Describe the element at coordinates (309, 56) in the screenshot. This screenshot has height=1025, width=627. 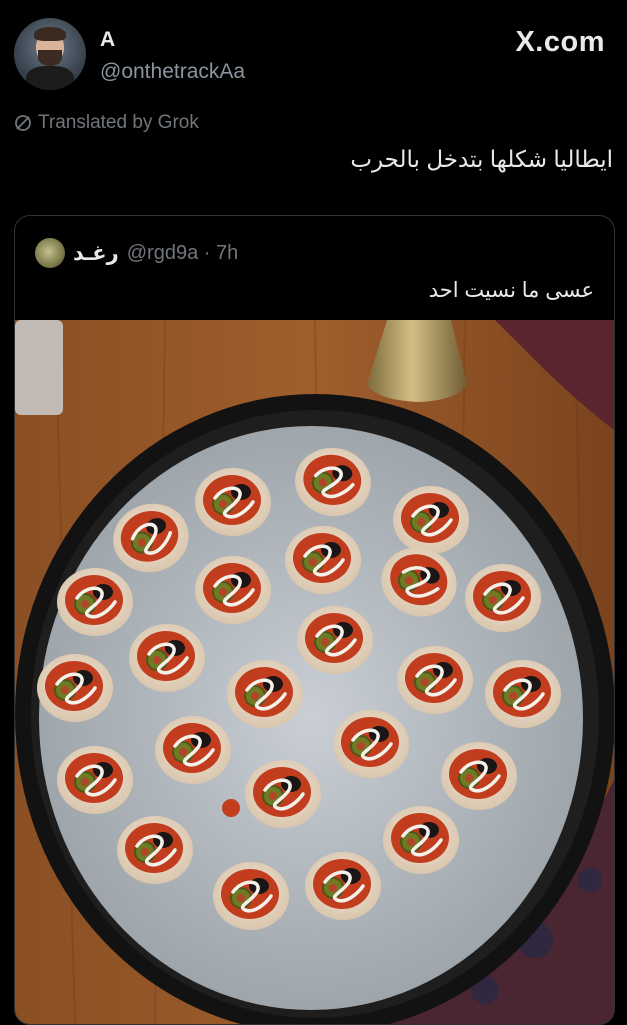
I see `tweet-header: A @onthetrackAa X.com` at that location.